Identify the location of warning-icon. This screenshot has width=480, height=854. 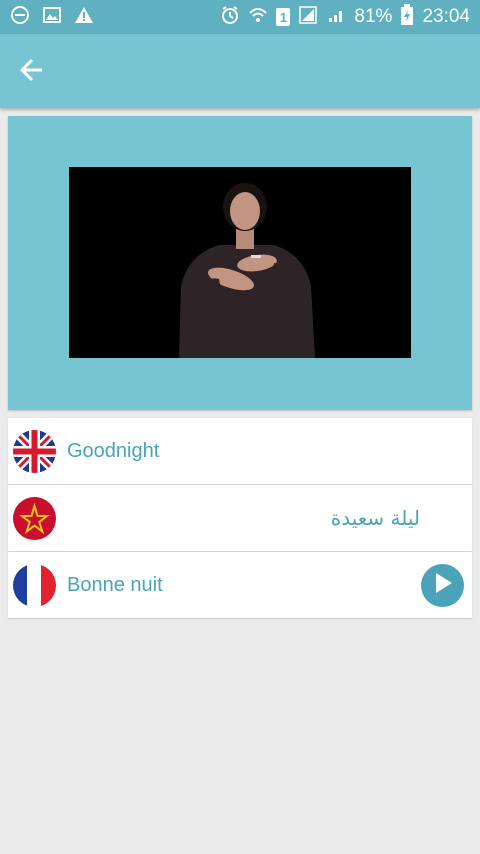
(84, 17).